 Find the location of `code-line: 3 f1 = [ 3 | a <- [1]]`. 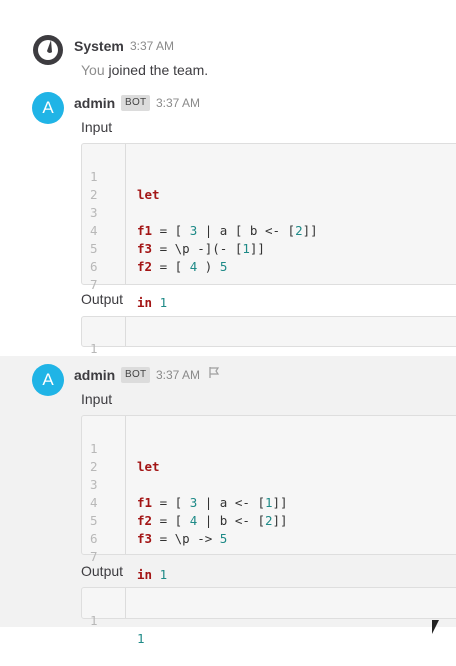

code-line: 3 f1 = [ 3 | a <- [1]] is located at coordinates (185, 484).